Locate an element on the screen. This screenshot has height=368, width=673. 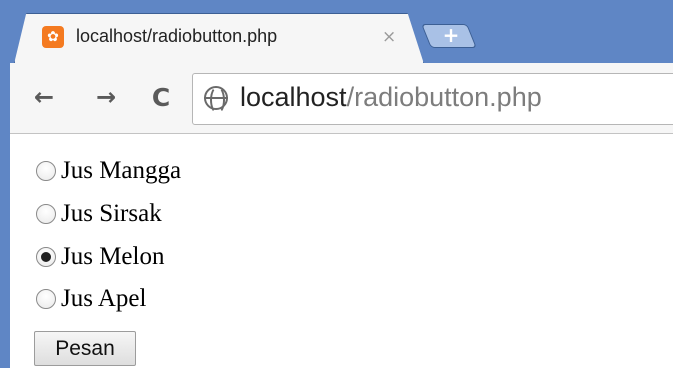
option-jus-melon: Jus Melon is located at coordinates (100, 257).